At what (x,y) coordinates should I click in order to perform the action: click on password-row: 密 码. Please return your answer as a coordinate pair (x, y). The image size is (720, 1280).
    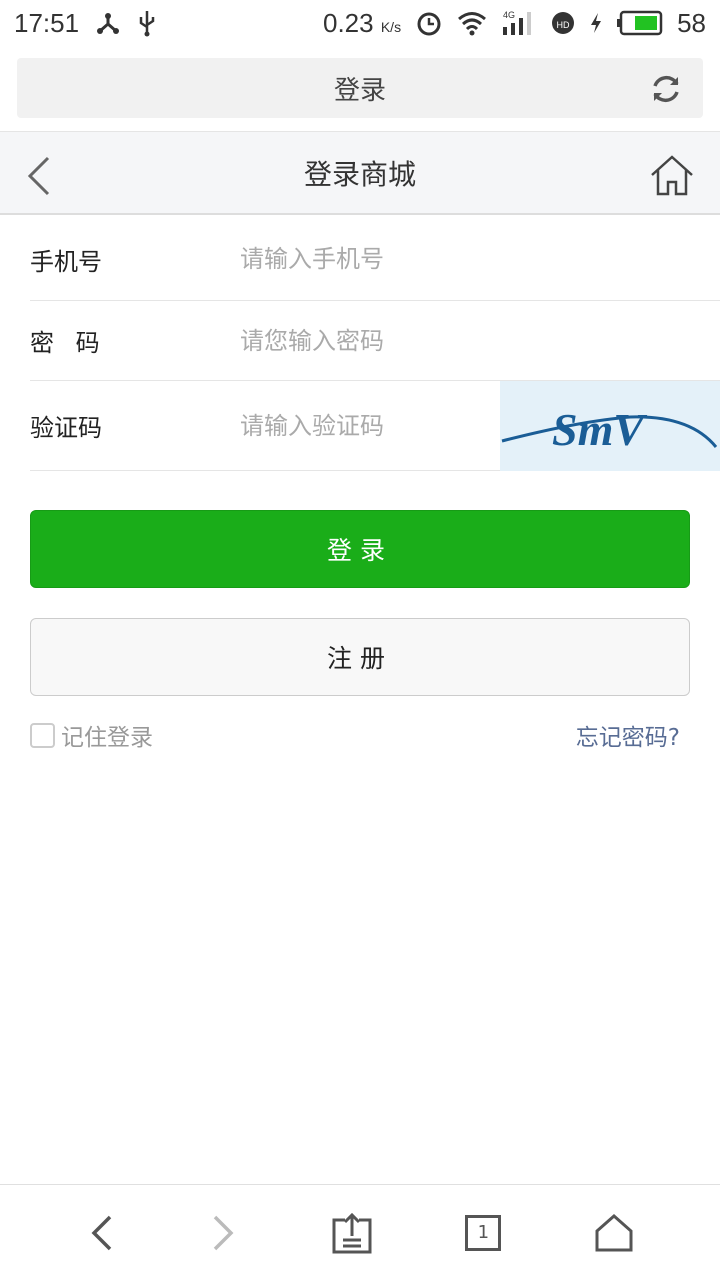
    Looking at the image, I should click on (375, 341).